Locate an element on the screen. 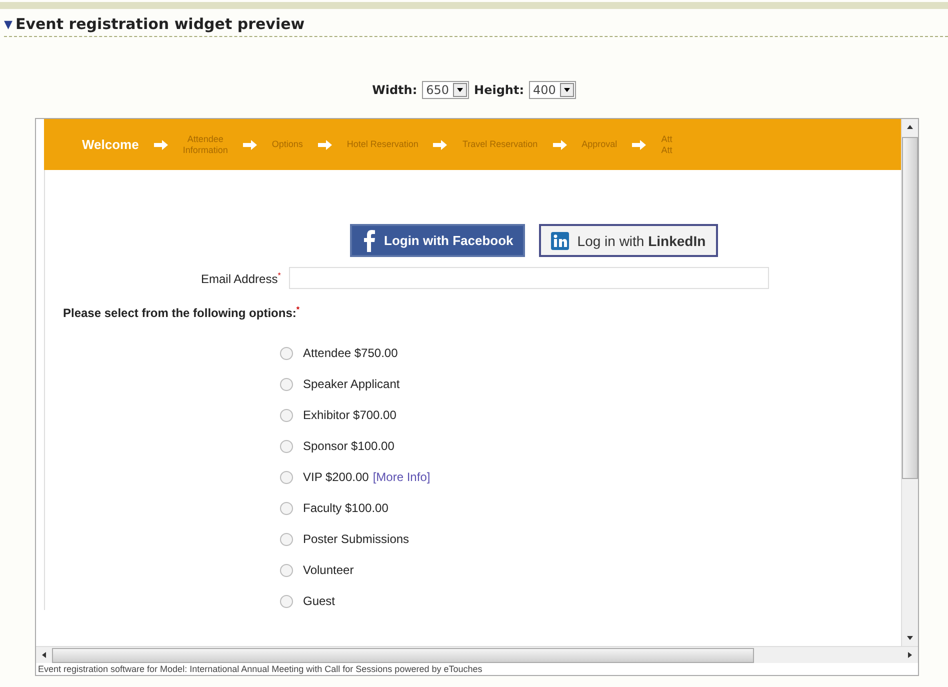 The image size is (948, 687). step-tab: Options is located at coordinates (287, 144).